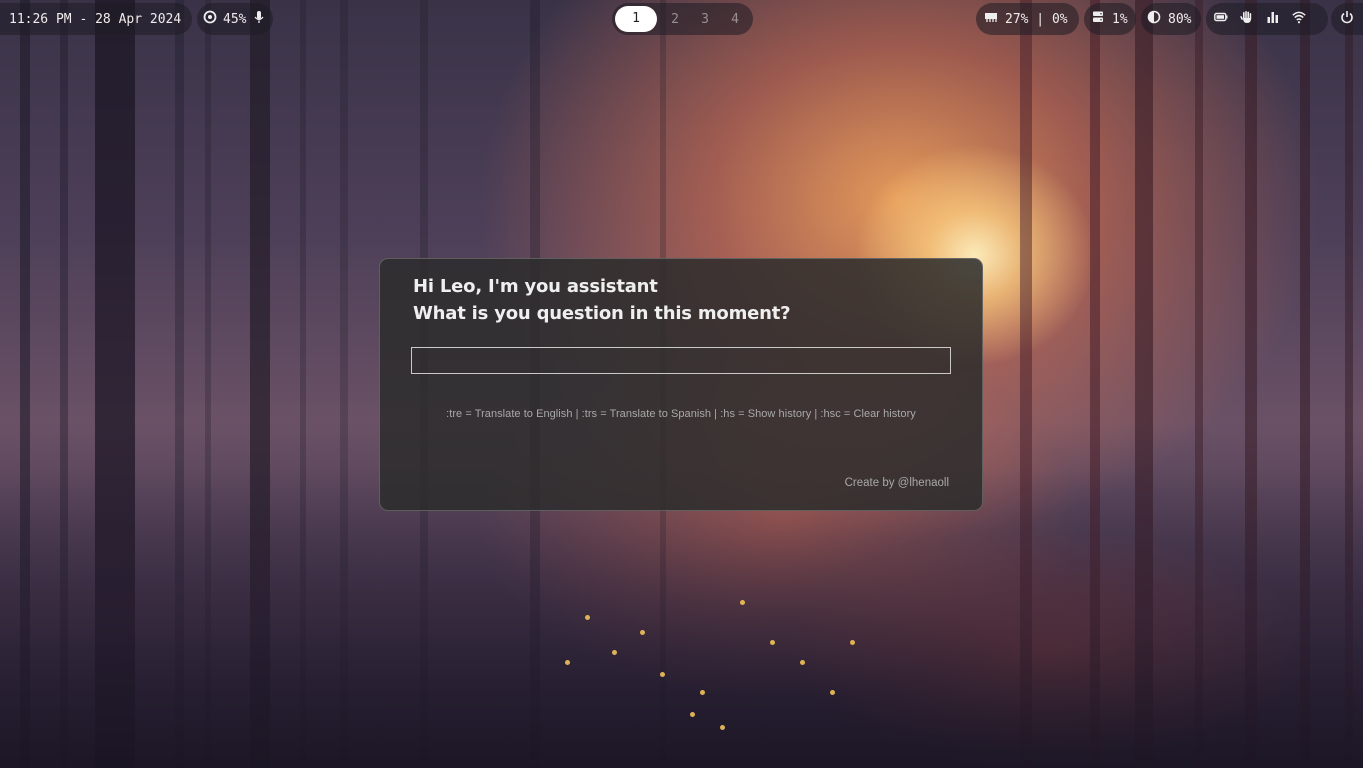 The width and height of the screenshot is (1363, 768). I want to click on cpu-value: 27% | 0%, so click(1036, 19).